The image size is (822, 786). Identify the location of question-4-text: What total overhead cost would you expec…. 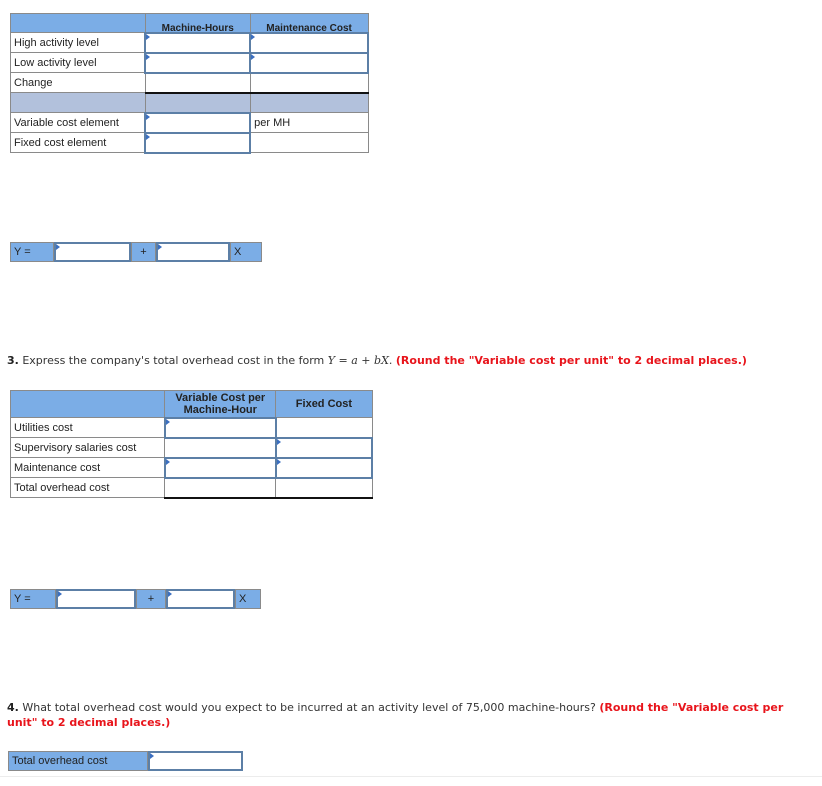
(309, 707).